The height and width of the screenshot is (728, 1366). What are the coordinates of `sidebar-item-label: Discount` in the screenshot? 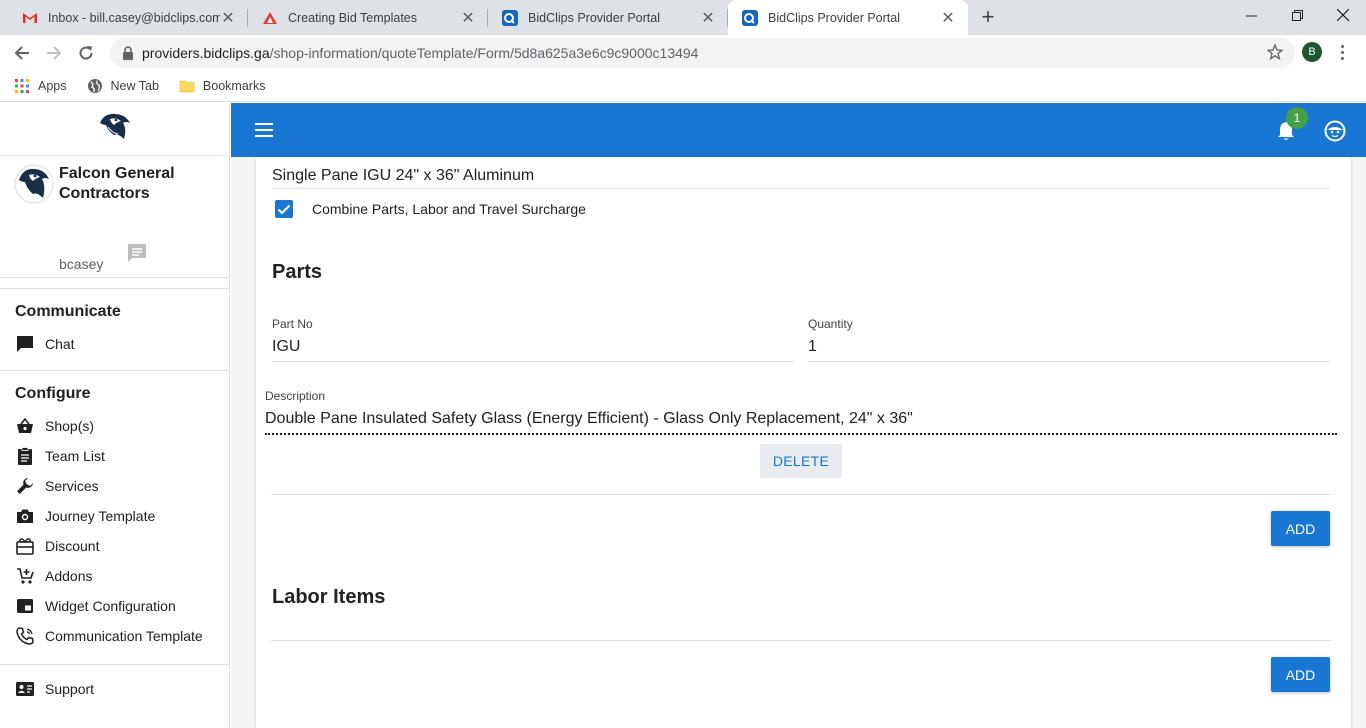 It's located at (72, 546).